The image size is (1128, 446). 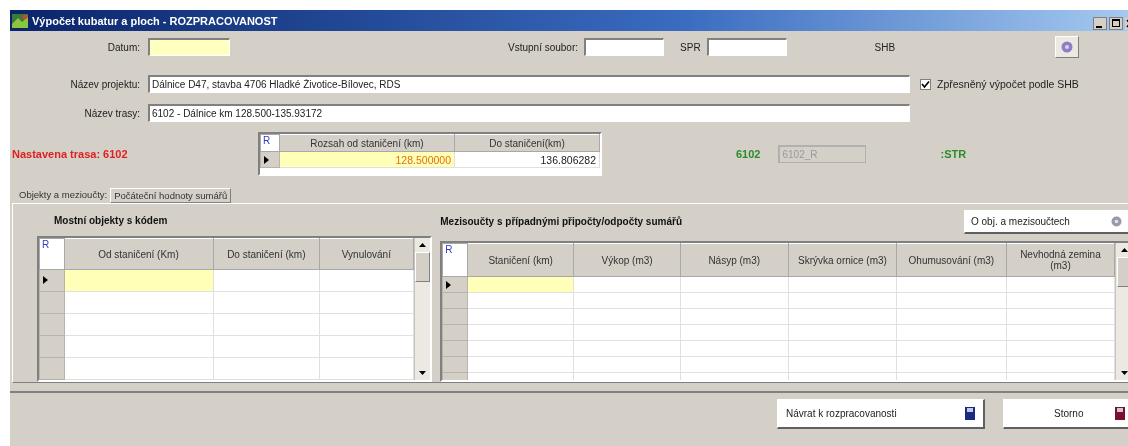 What do you see at coordinates (111, 113) in the screenshot?
I see `field-label: Název trasy:` at bounding box center [111, 113].